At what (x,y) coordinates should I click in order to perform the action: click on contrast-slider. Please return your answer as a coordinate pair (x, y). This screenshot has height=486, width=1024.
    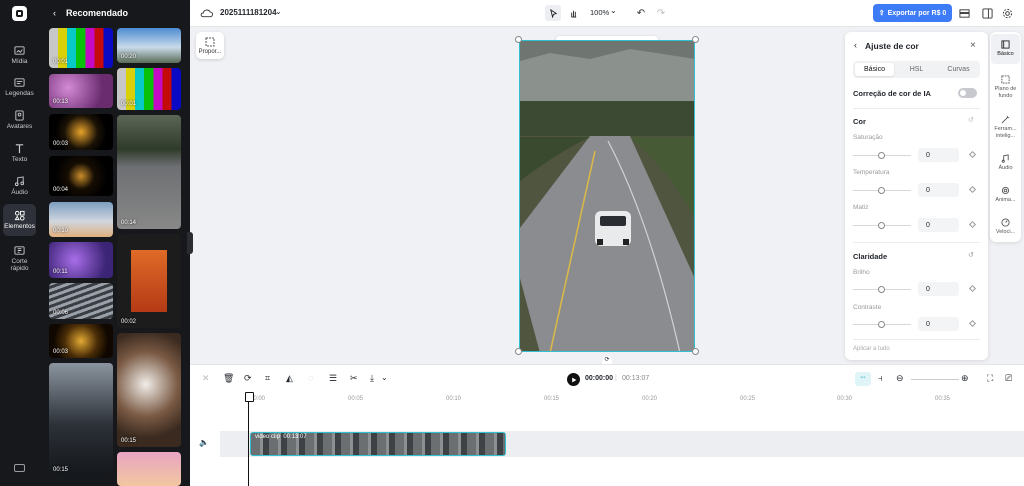
    Looking at the image, I should click on (882, 324).